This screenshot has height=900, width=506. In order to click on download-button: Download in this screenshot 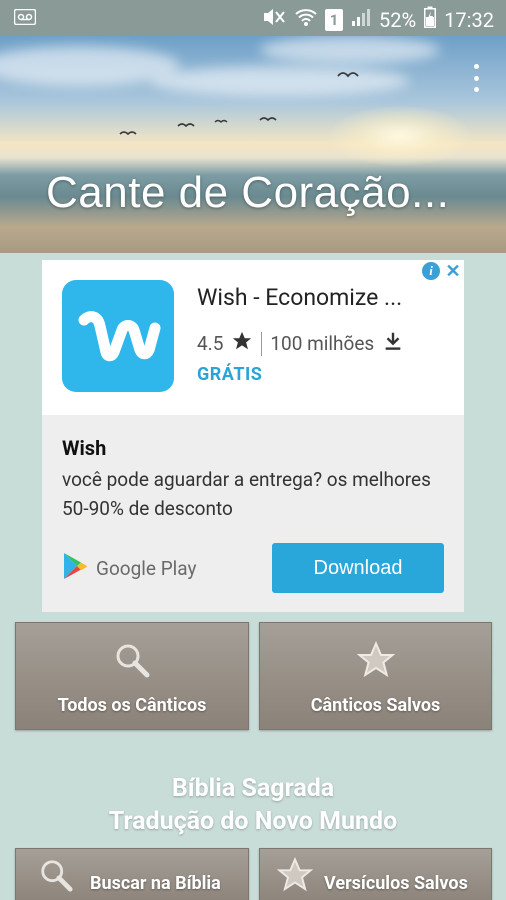, I will do `click(358, 568)`.